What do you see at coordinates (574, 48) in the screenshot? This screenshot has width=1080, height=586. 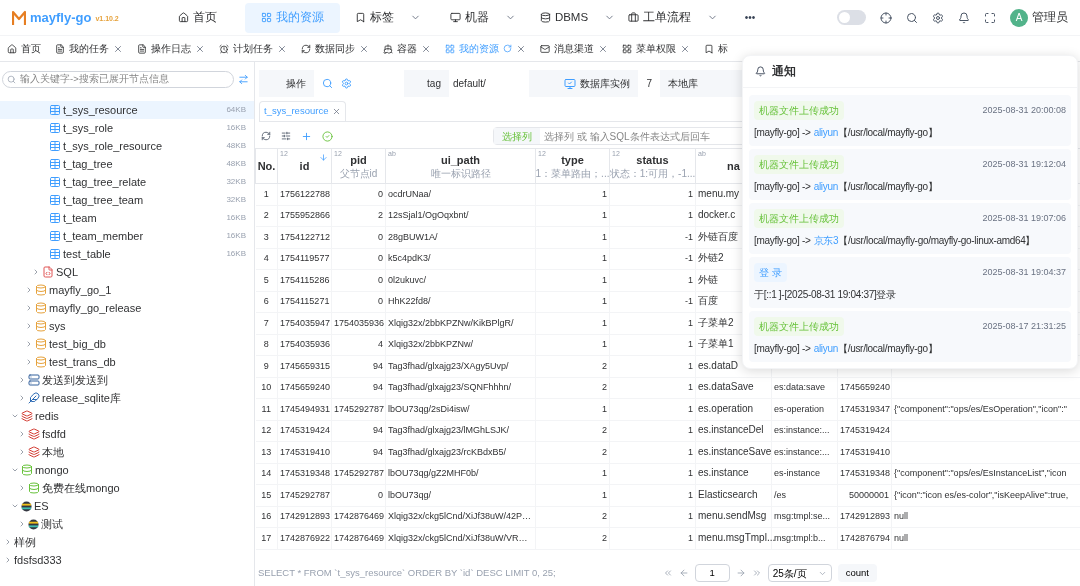 I see `page-tab: 消息渠道` at bounding box center [574, 48].